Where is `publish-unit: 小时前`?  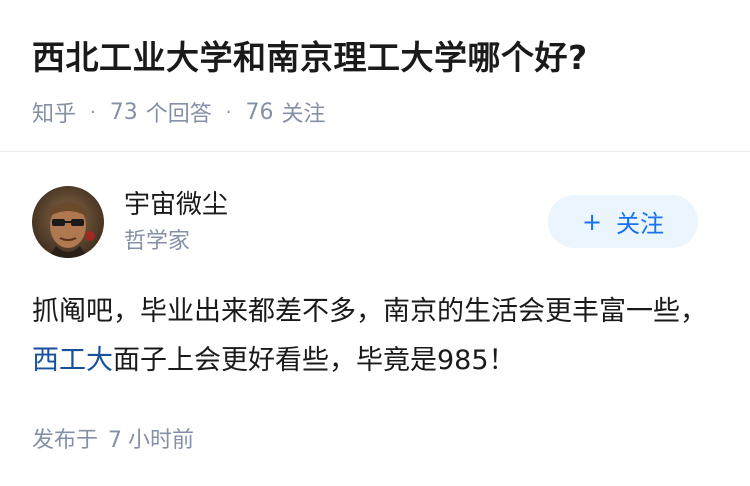 publish-unit: 小时前 is located at coordinates (161, 440).